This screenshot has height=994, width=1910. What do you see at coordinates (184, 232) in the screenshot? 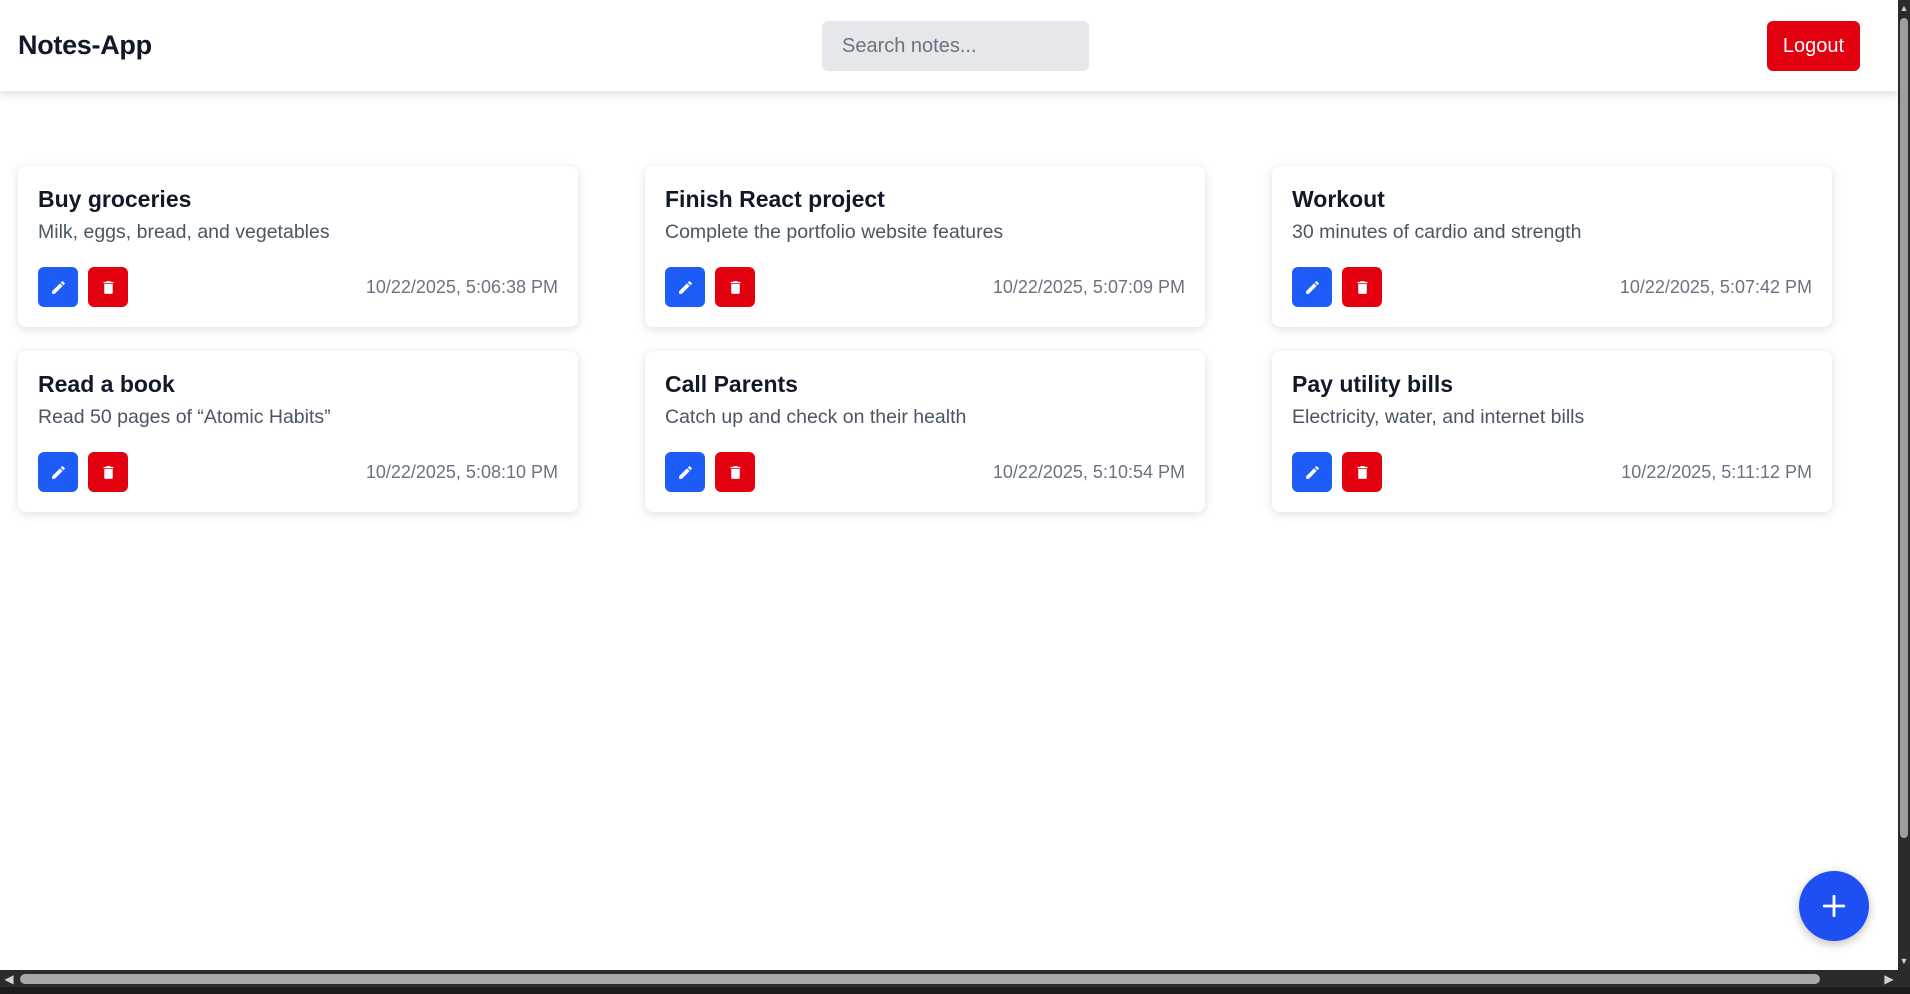
I see `note-body: Milk, eggs, bread, and vegetables` at bounding box center [184, 232].